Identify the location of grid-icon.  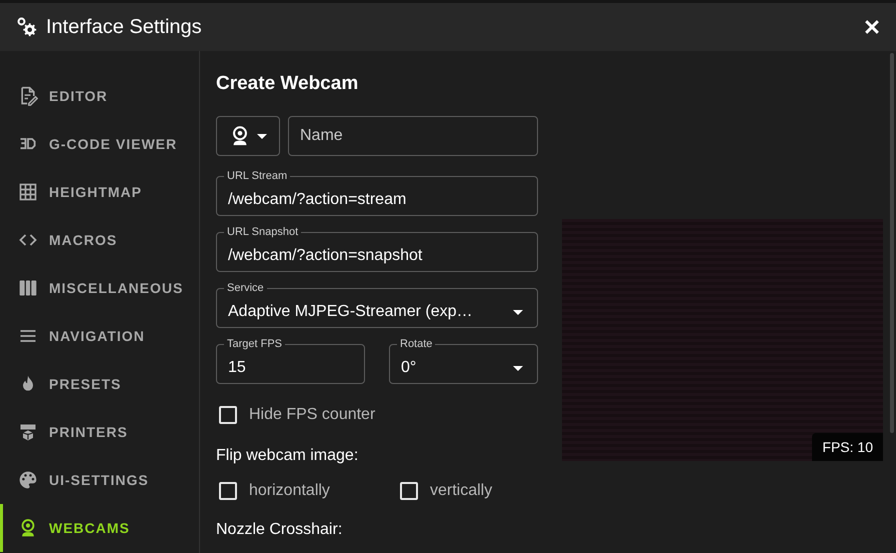
(28, 192).